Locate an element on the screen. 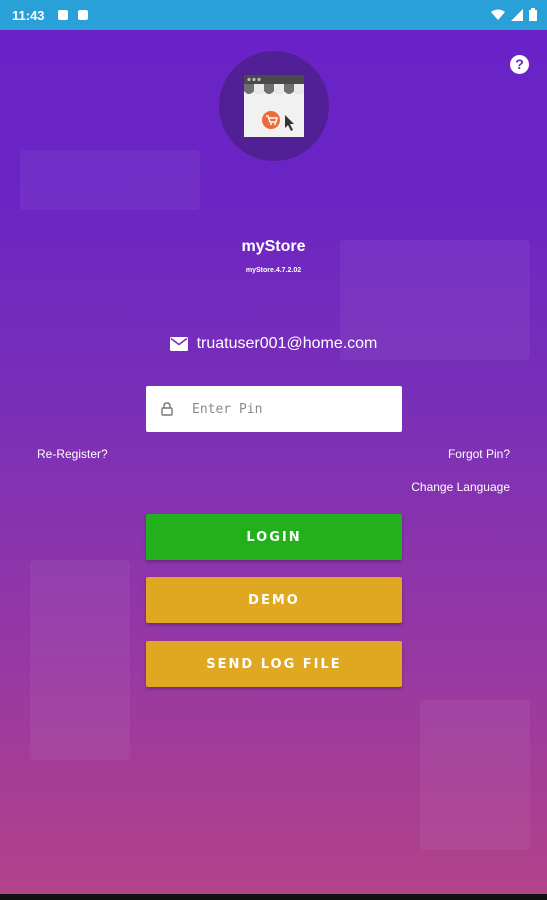 This screenshot has width=547, height=900. wifi-icon is located at coordinates (498, 14).